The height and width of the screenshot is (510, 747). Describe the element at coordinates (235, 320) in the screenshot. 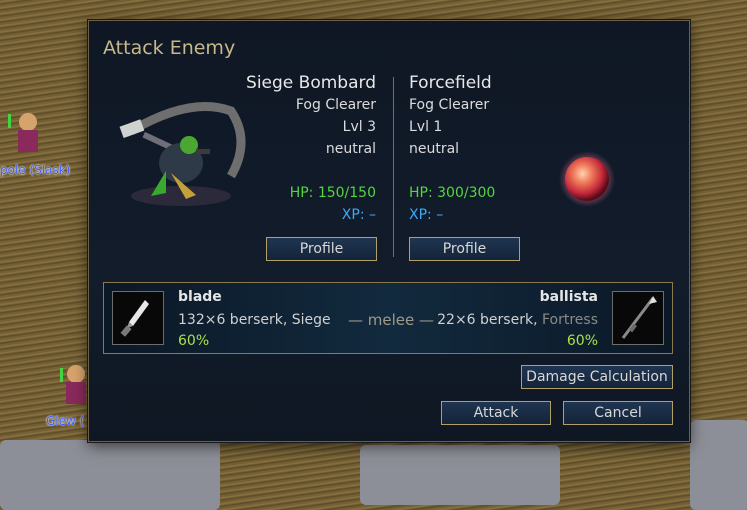

I see `attacker-weapon-damage: 132×6 berserk,` at that location.